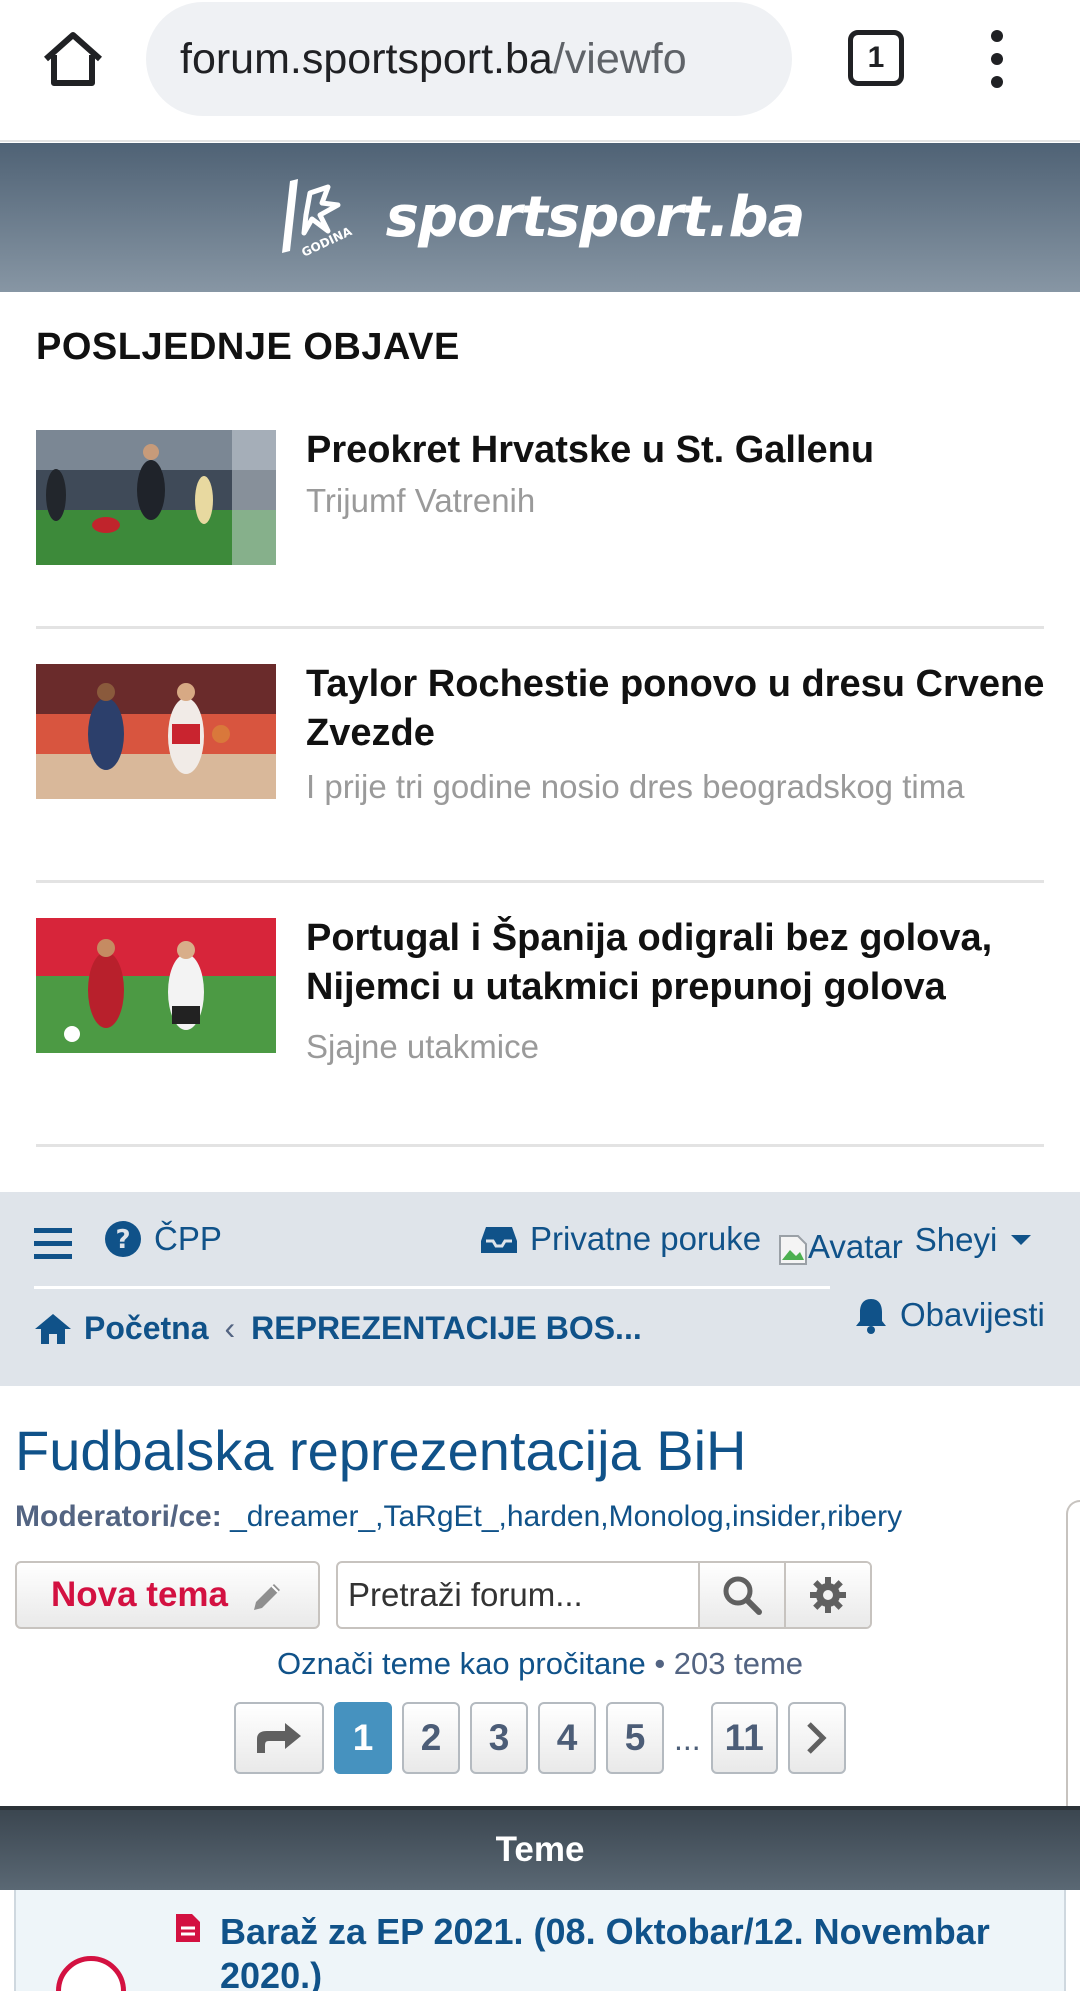 This screenshot has width=1080, height=1991. What do you see at coordinates (421, 500) in the screenshot?
I see `post-subtitle: Trijumf Vatrenih` at bounding box center [421, 500].